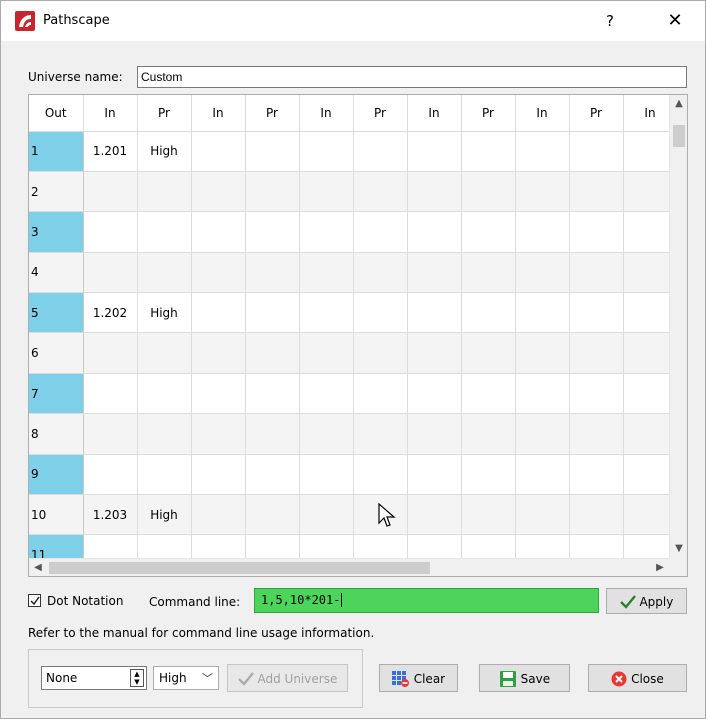 The height and width of the screenshot is (719, 706). What do you see at coordinates (239, 568) in the screenshot?
I see `horizontal-scroll-thumb` at bounding box center [239, 568].